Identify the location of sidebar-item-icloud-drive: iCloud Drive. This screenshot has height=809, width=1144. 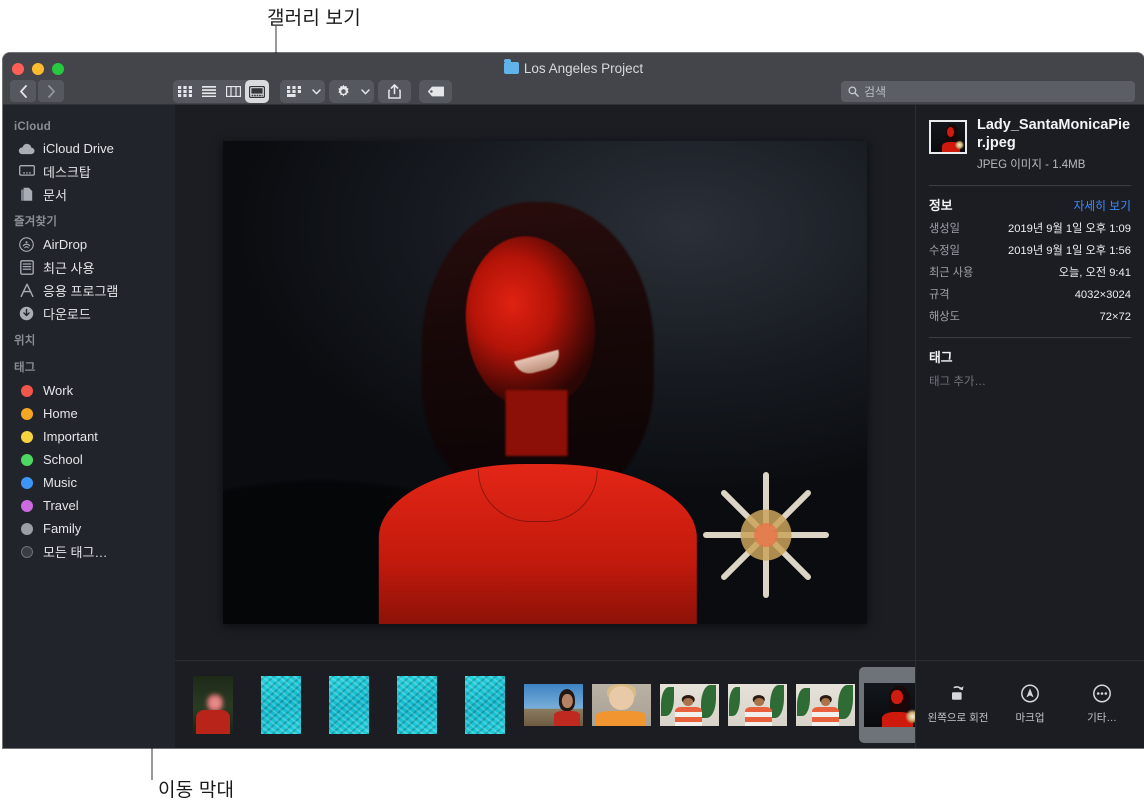
(89, 148).